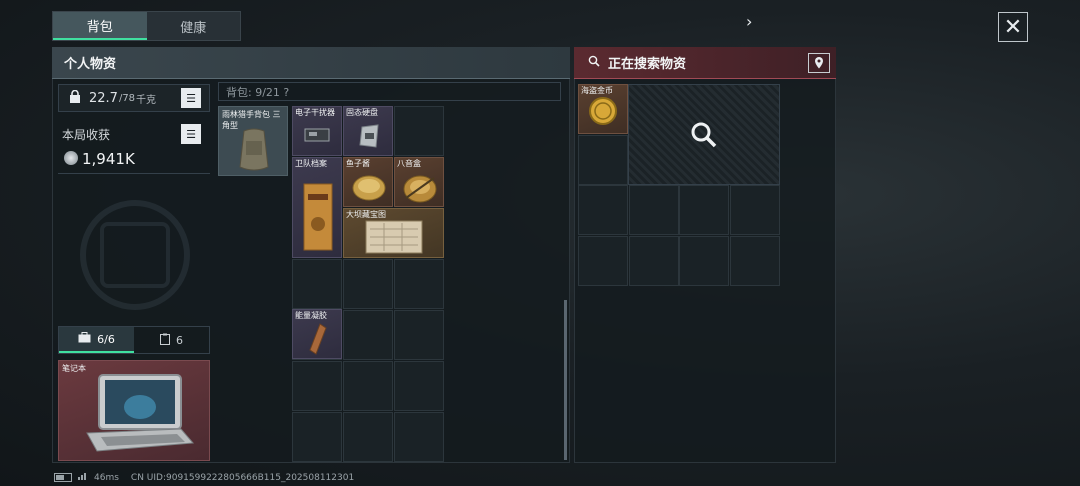 The height and width of the screenshot is (486, 1080). I want to click on backpack-scrollbar, so click(565, 380).